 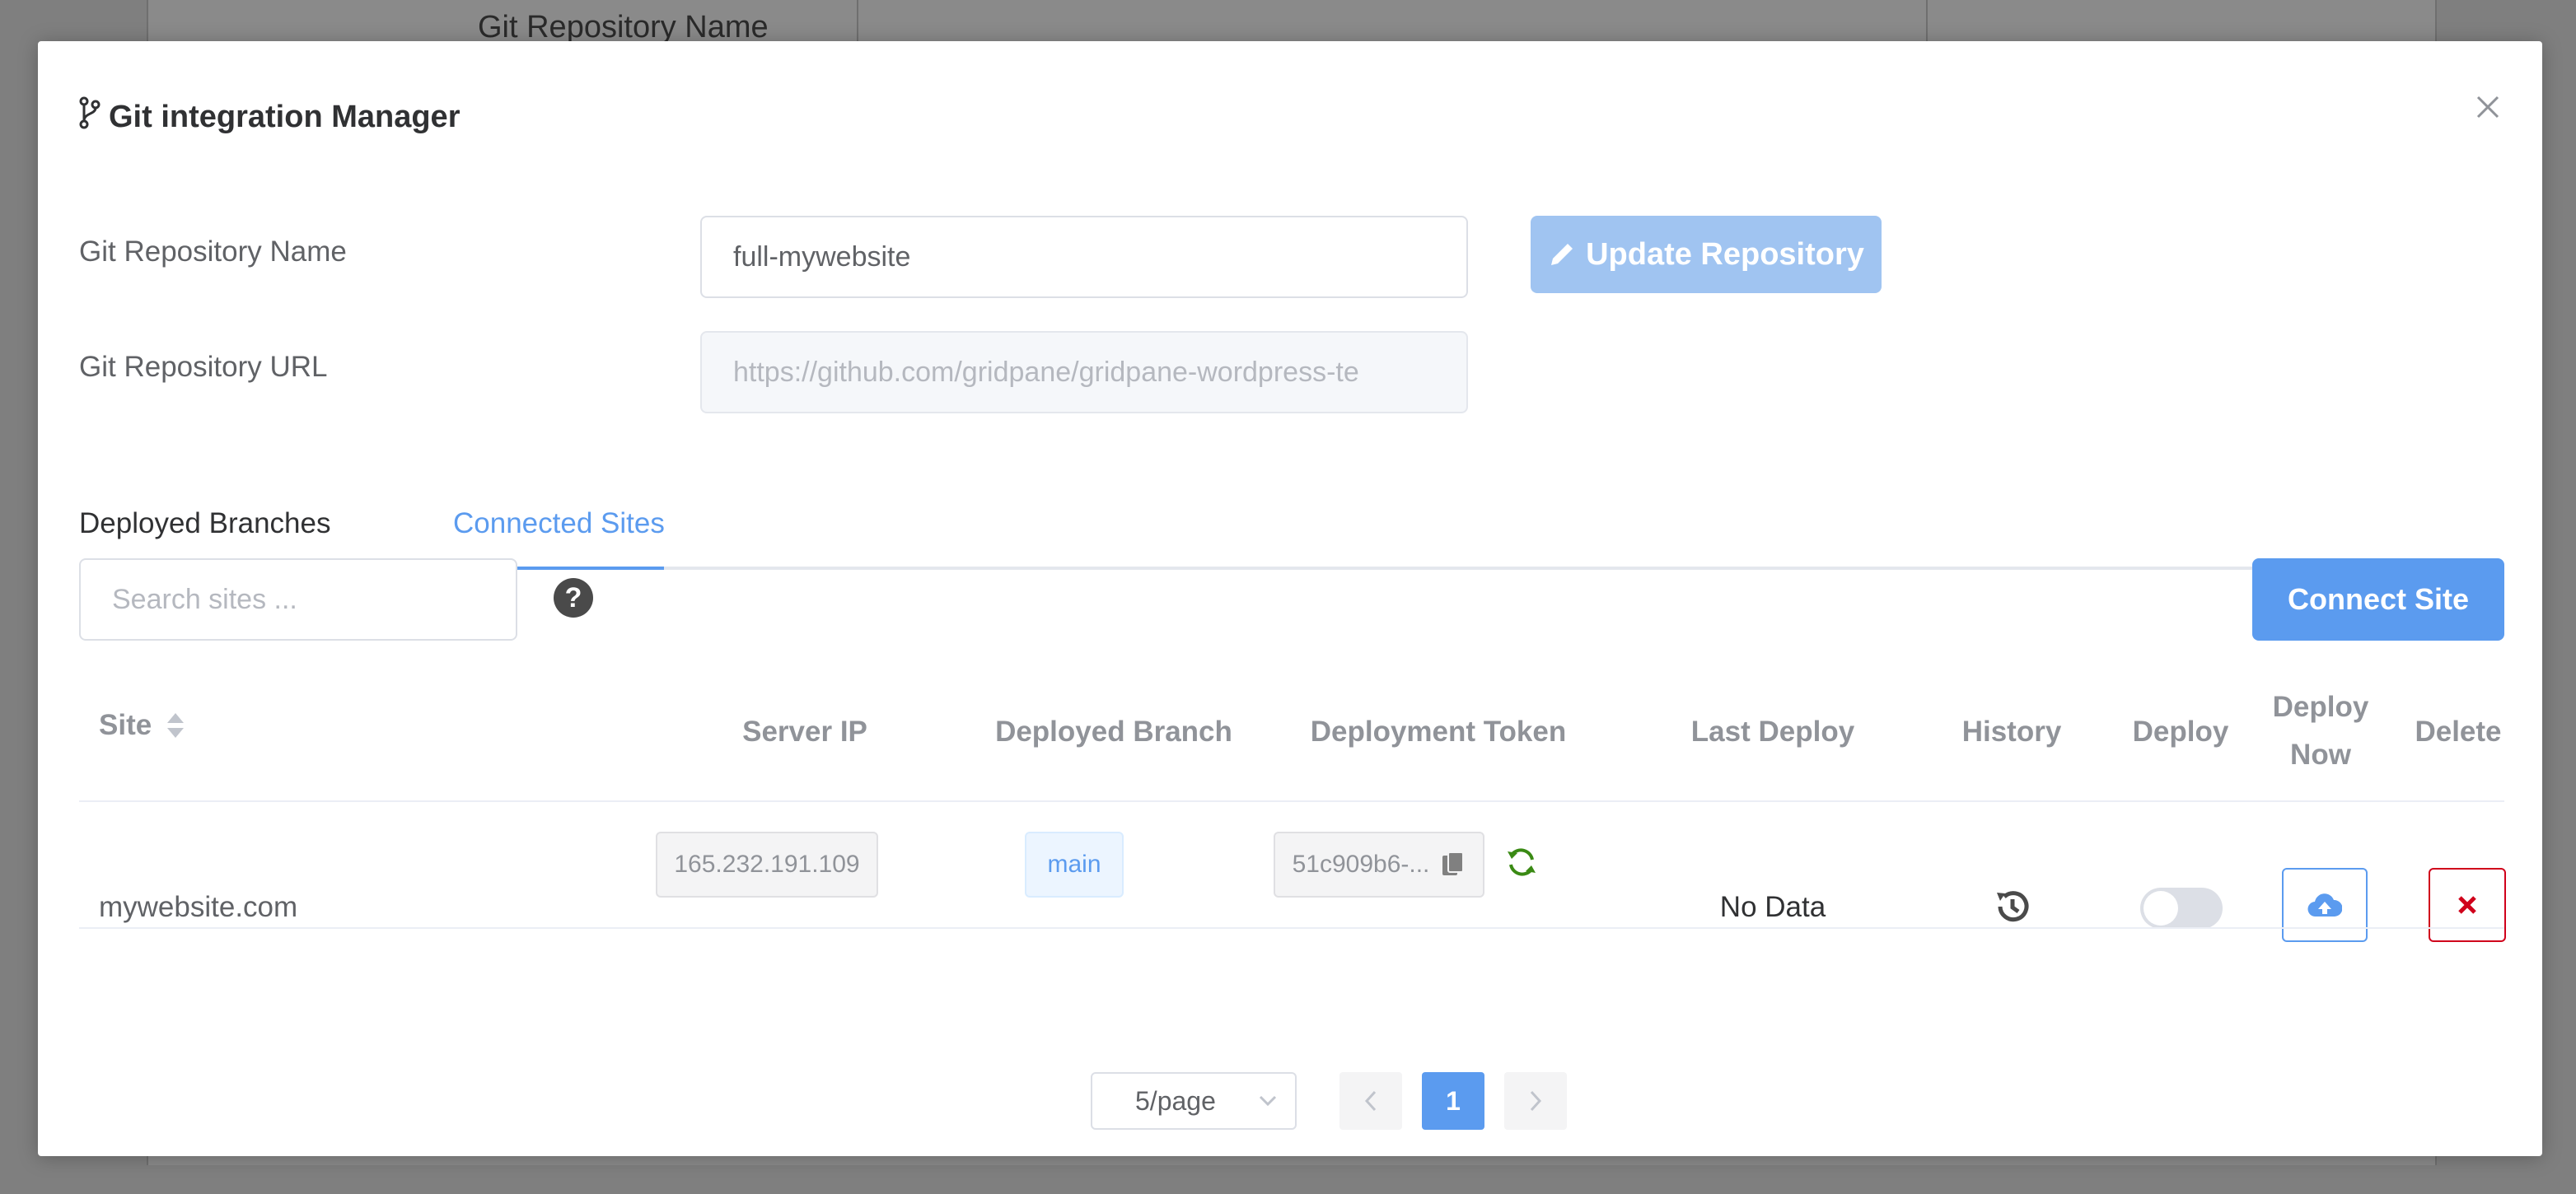 What do you see at coordinates (767, 865) in the screenshot?
I see `server-ip-tag: 165.232.191.109` at bounding box center [767, 865].